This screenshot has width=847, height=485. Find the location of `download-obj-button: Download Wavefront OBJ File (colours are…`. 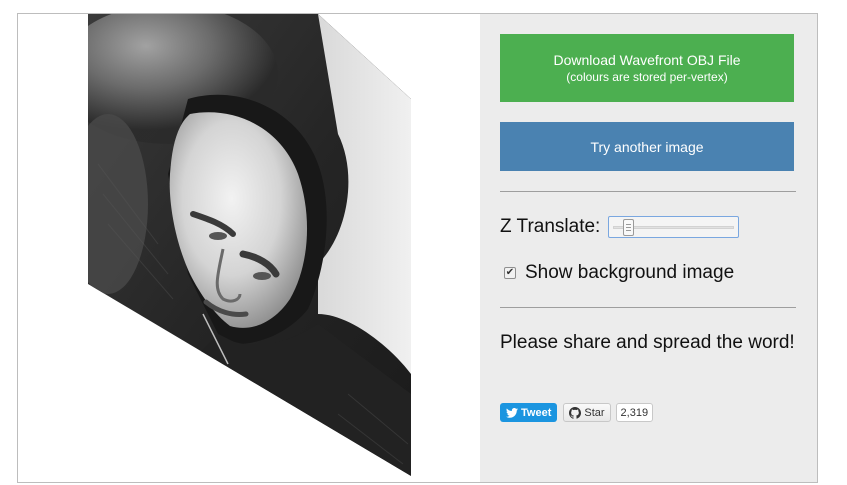

download-obj-button: Download Wavefront OBJ File (colours are… is located at coordinates (647, 68).